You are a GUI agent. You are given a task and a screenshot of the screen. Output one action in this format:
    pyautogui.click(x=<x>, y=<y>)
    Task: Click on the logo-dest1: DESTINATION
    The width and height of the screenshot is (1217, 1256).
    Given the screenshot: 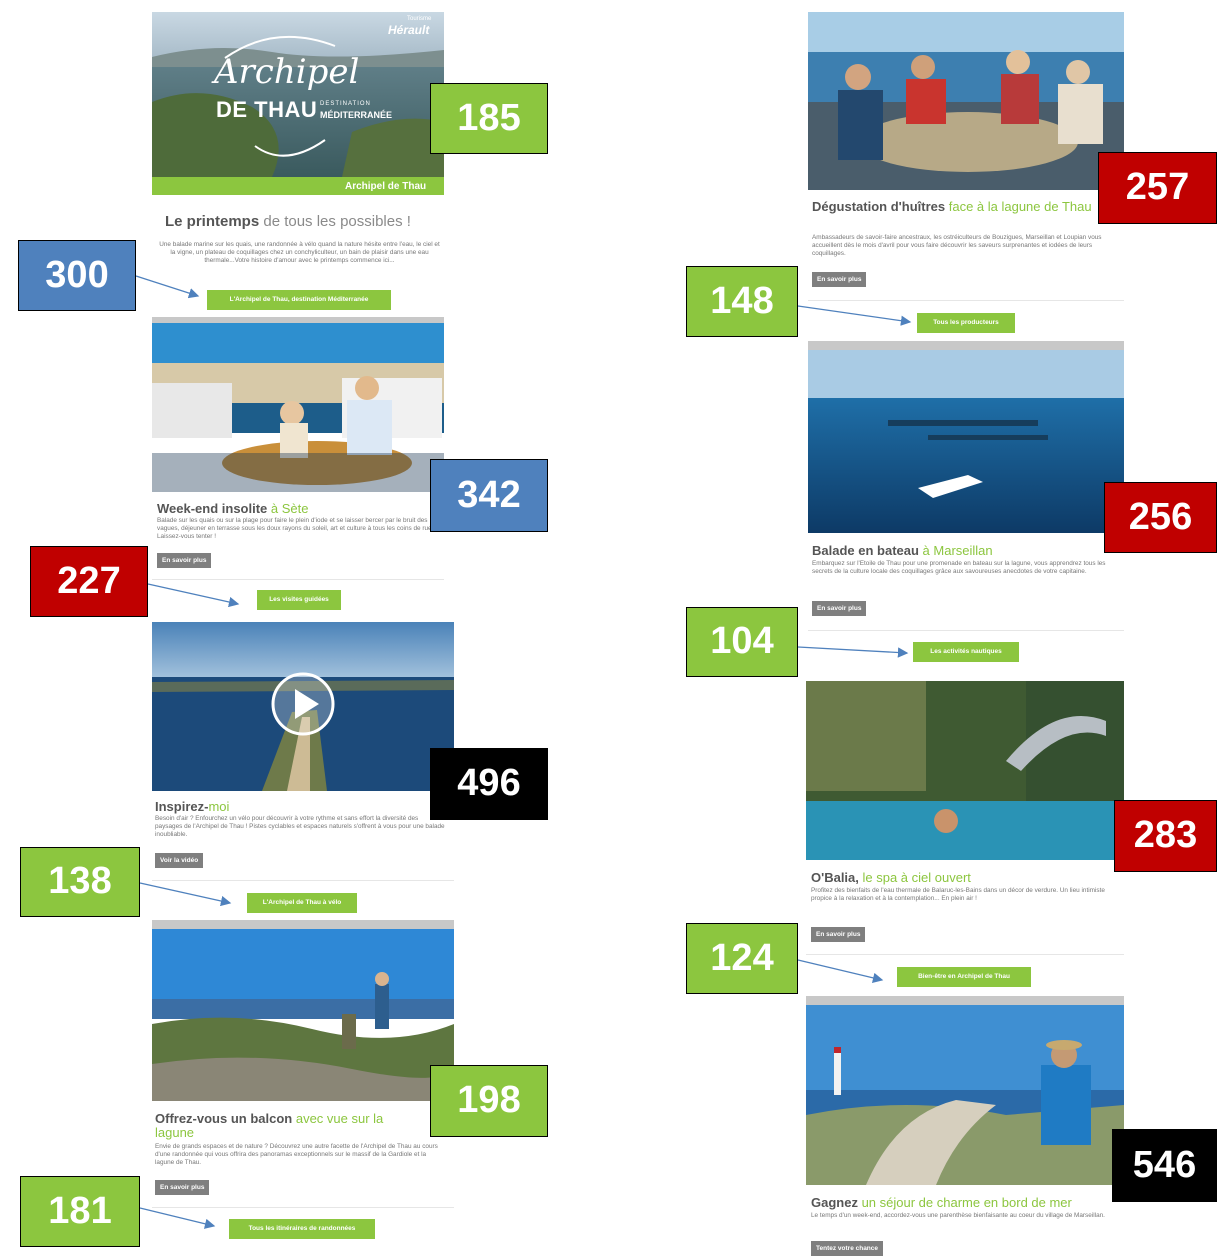 What is the action you would take?
    pyautogui.click(x=345, y=104)
    